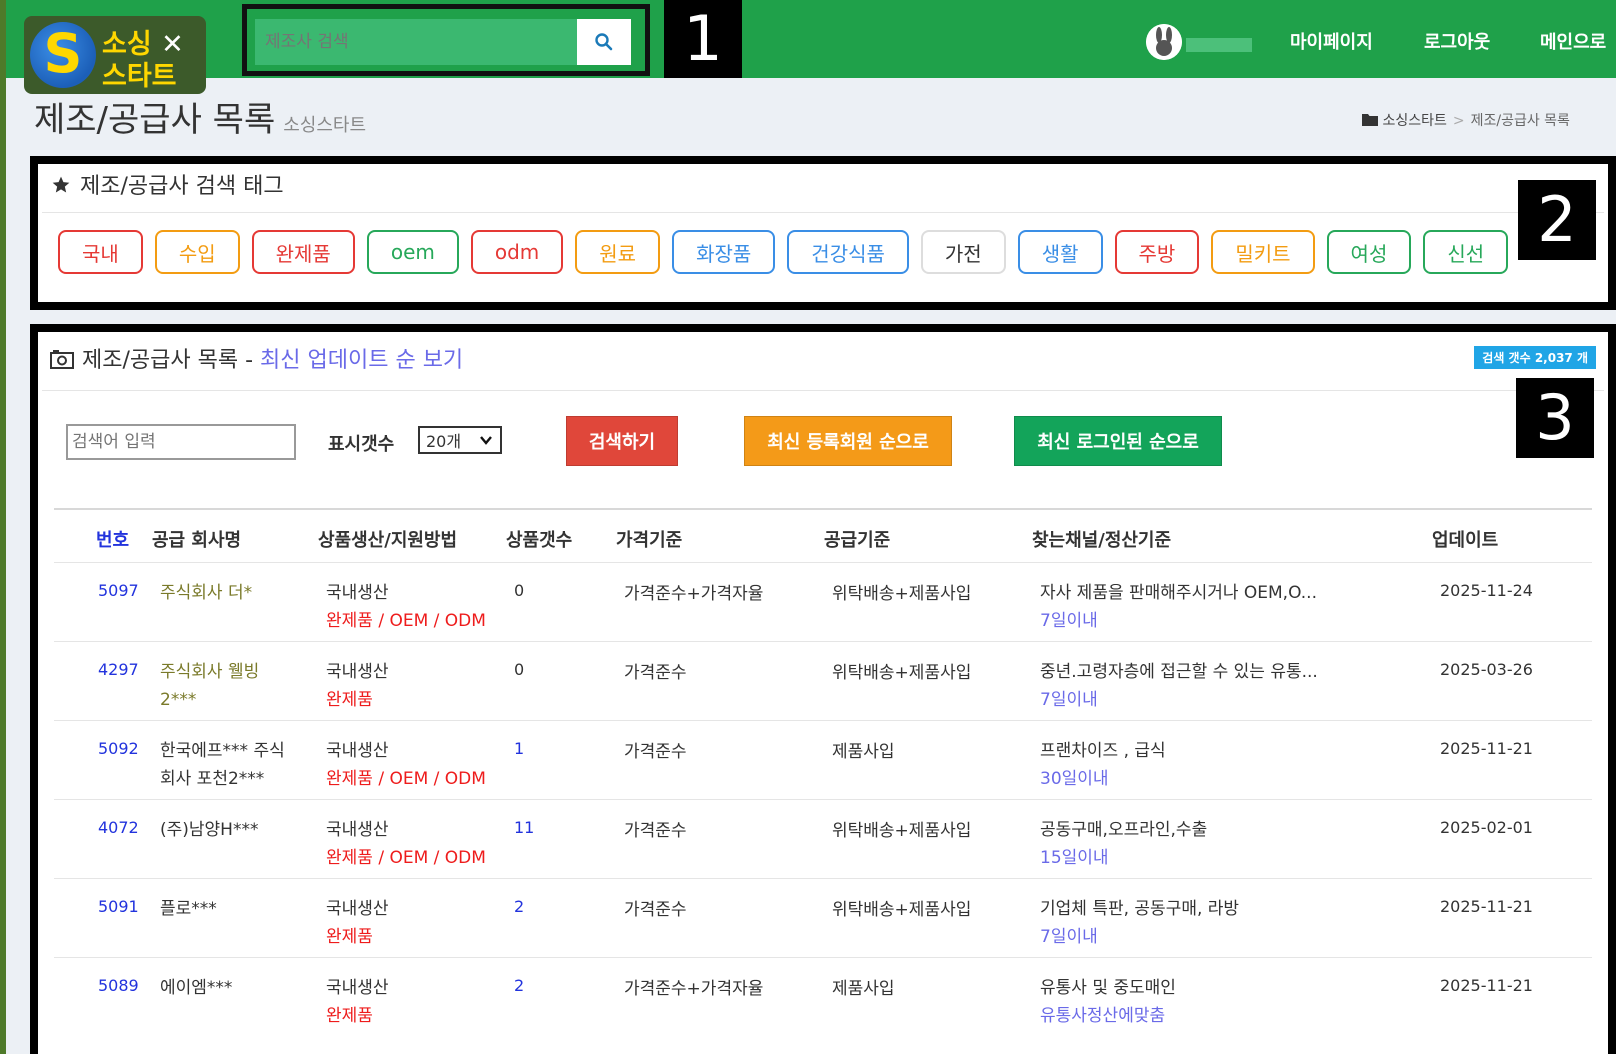 This screenshot has height=1054, width=1616. What do you see at coordinates (1124, 830) in the screenshot?
I see `channel-text: 공동구매,오프라인,수출` at bounding box center [1124, 830].